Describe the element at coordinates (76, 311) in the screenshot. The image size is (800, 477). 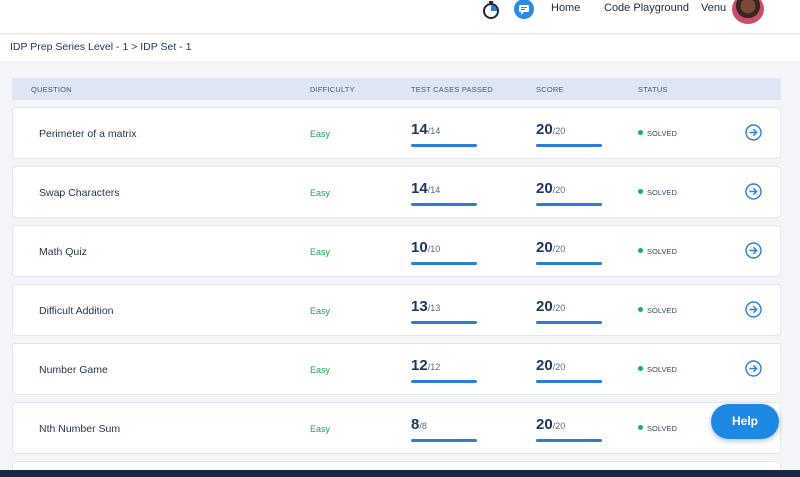
I see `question-title: Difficult Addition` at that location.